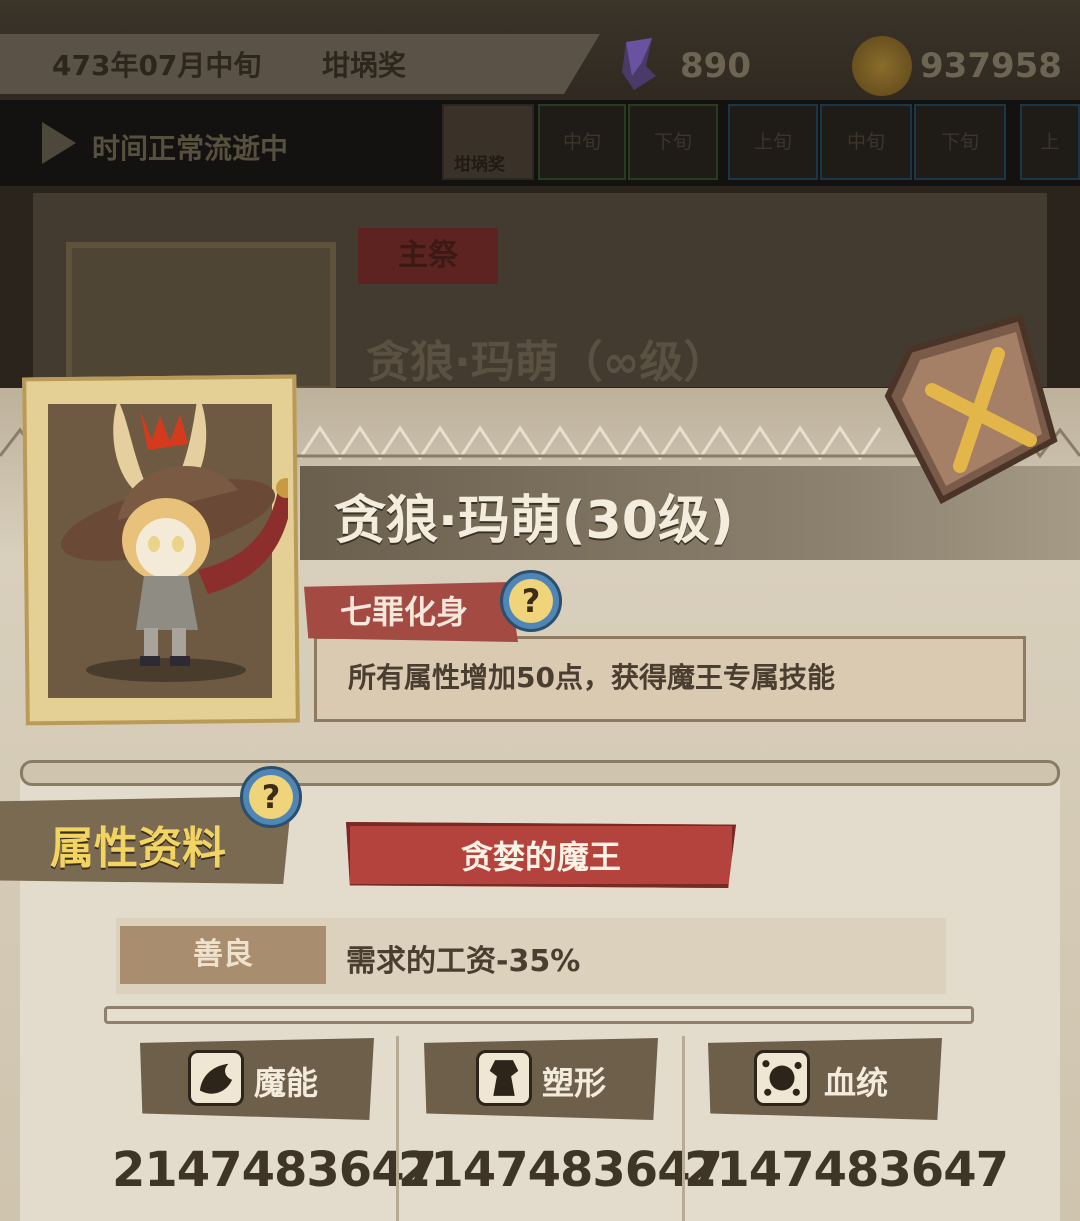 The image size is (1080, 1221). Describe the element at coordinates (286, 1083) in the screenshot. I see `stat-label-magic: 魔能` at that location.